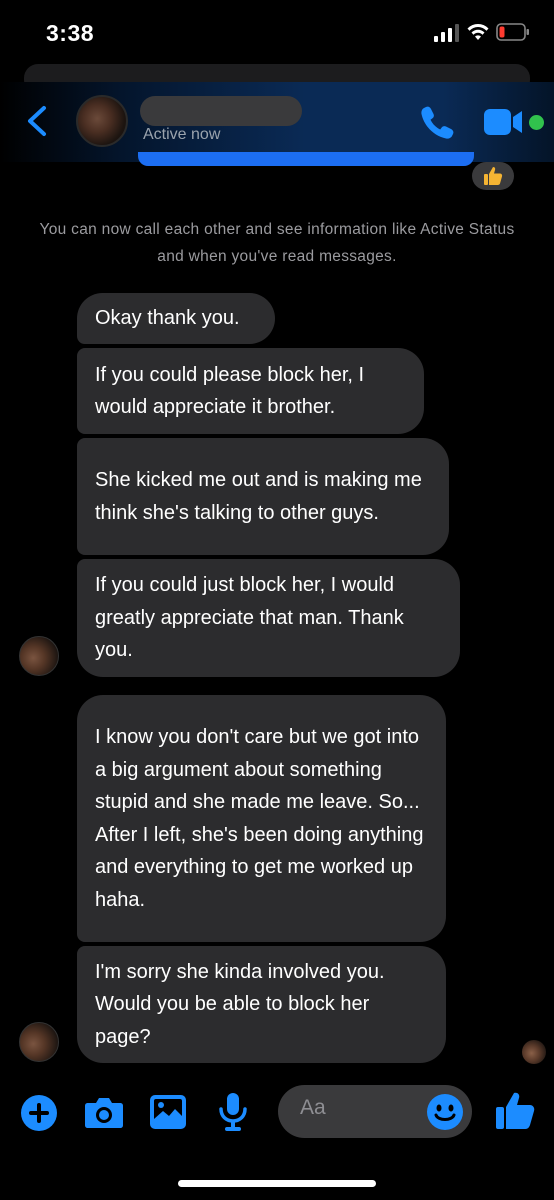 This screenshot has width=554, height=1200. What do you see at coordinates (104, 1112) in the screenshot?
I see `camera-icon` at bounding box center [104, 1112].